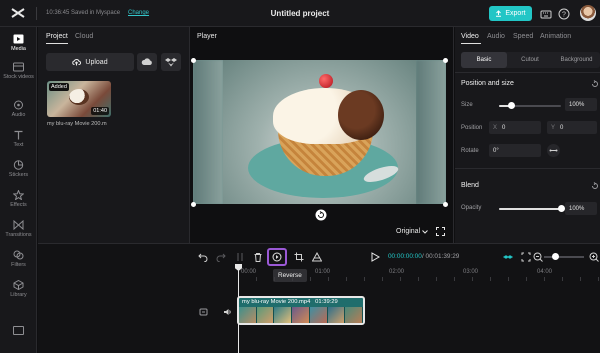 The image size is (600, 353). I want to click on rotate-label: Rotate, so click(470, 151).